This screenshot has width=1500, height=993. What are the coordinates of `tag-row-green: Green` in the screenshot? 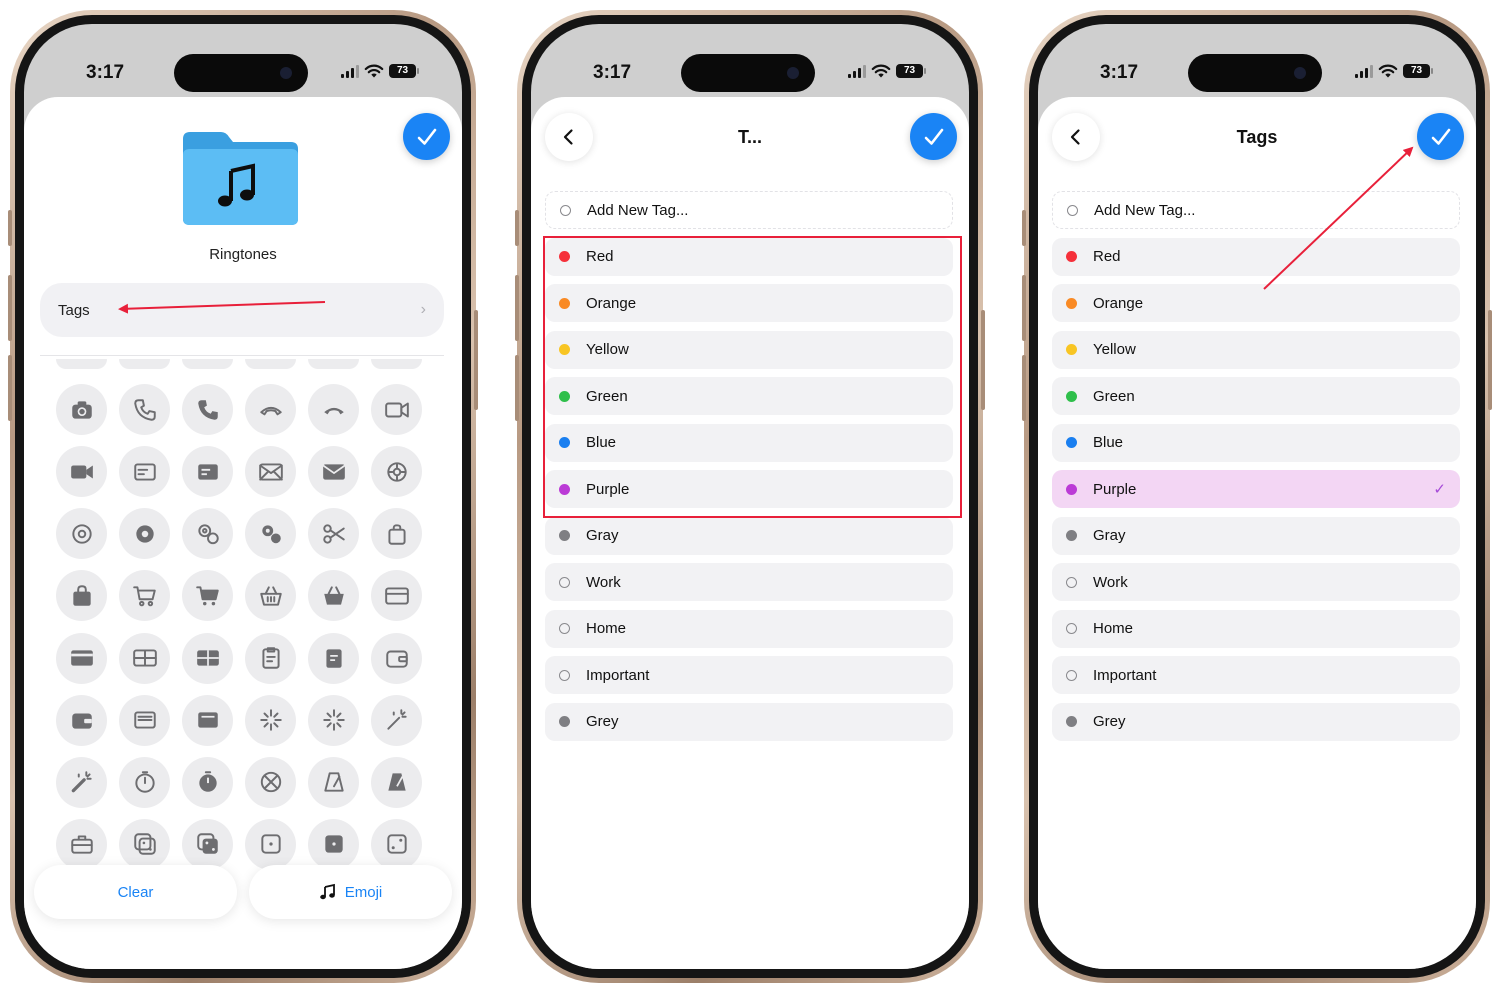 It's located at (1256, 396).